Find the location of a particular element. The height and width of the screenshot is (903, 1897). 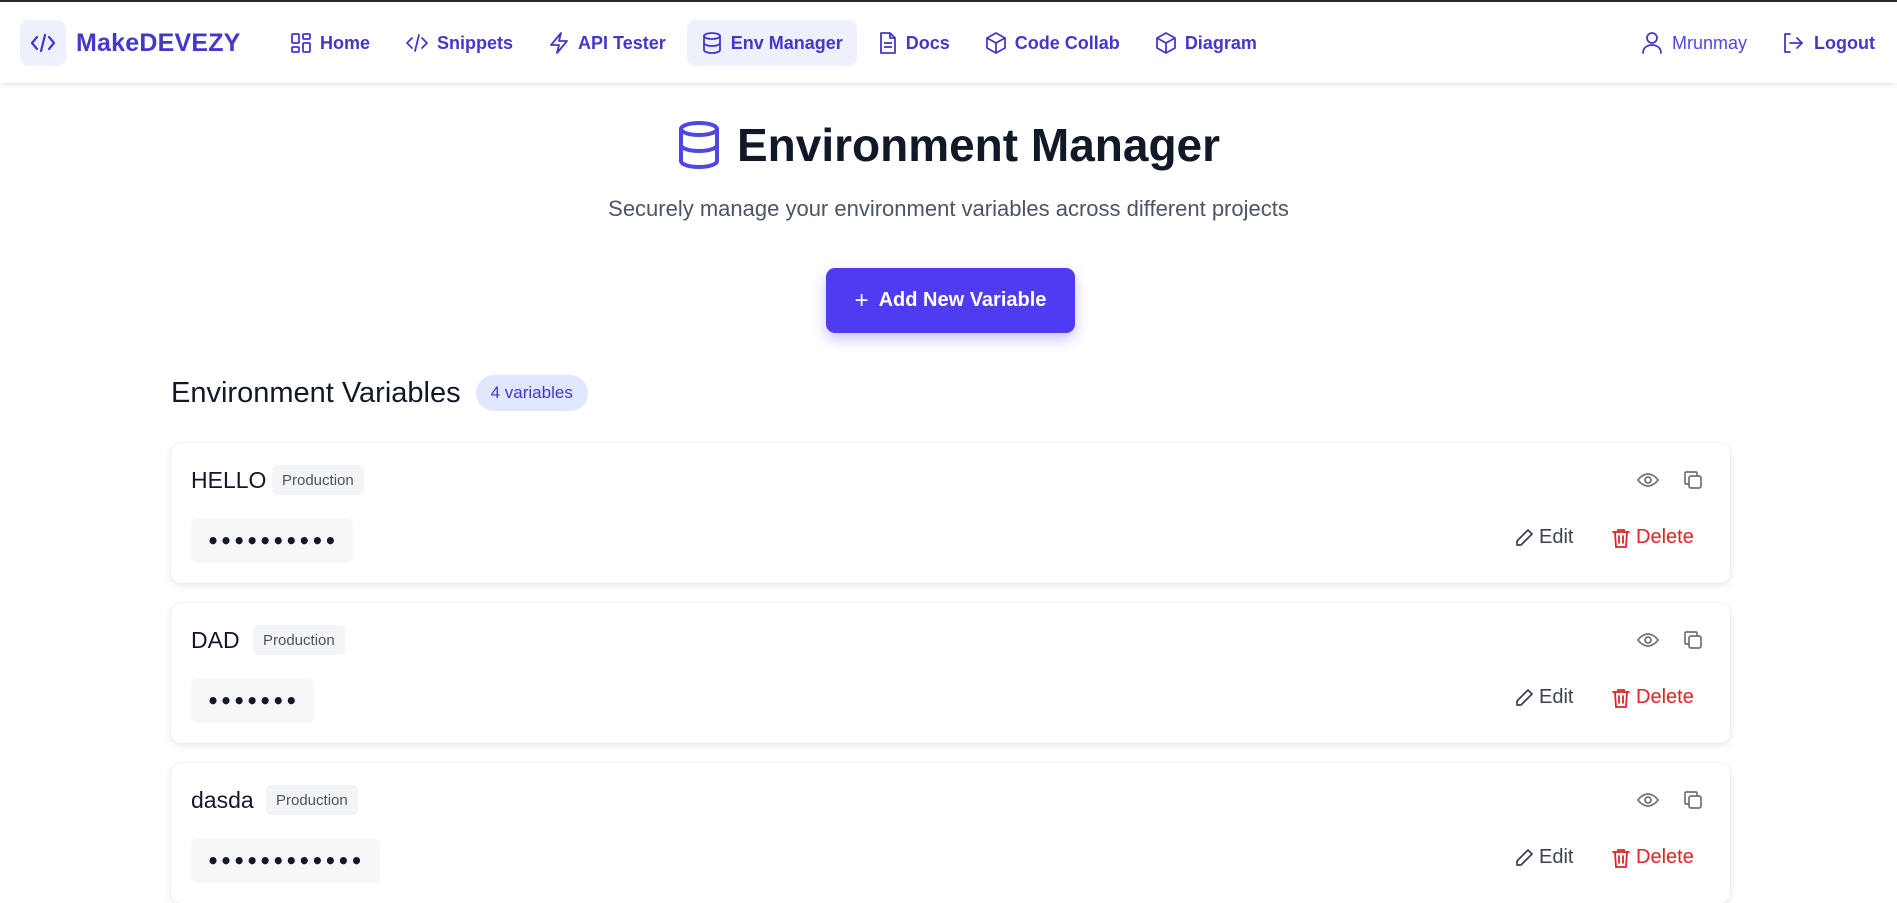

nav-item-snippets: Snippets is located at coordinates (459, 43).